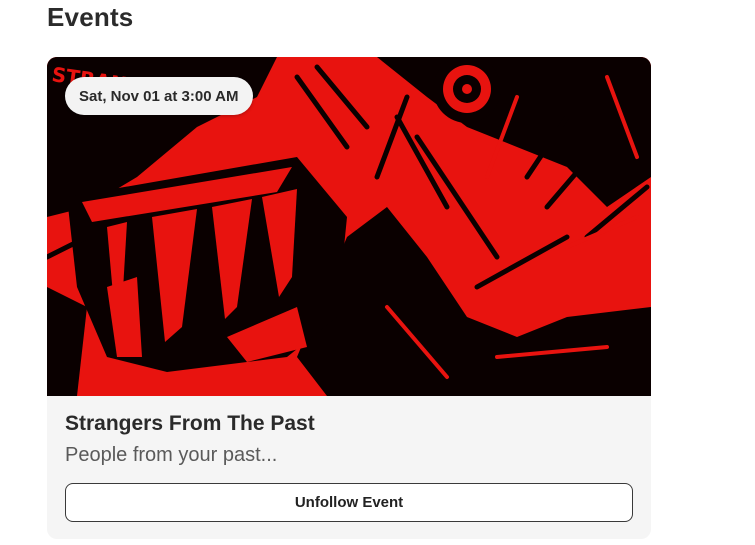 The image size is (755, 545). Describe the element at coordinates (159, 96) in the screenshot. I see `event-date-badge: Sat, Nov 01 at 3:00 AM` at that location.